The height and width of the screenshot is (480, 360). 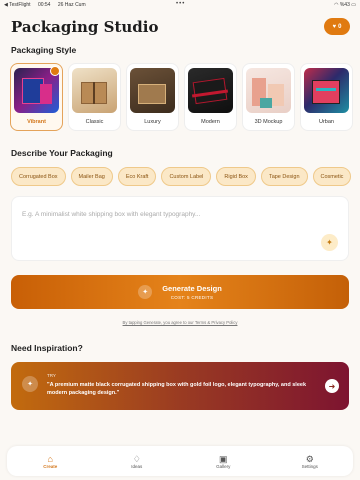 What do you see at coordinates (192, 288) in the screenshot?
I see `generate-label: Generate Design` at bounding box center [192, 288].